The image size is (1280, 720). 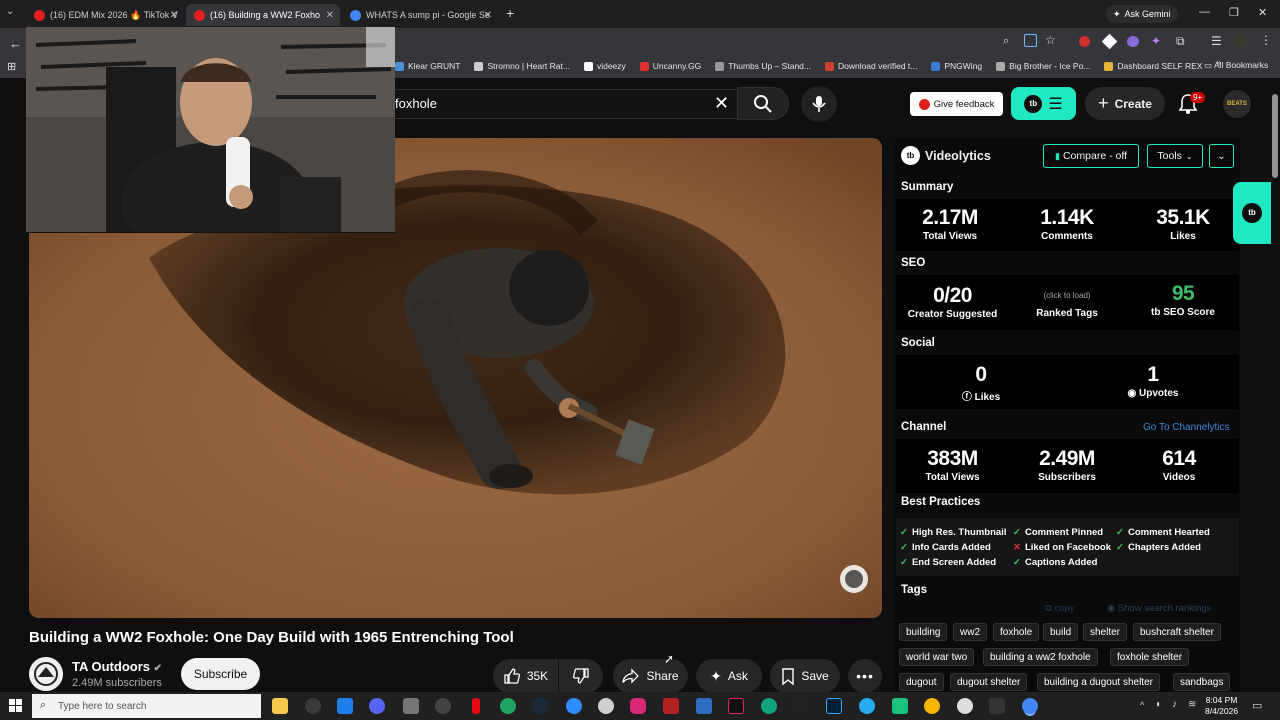 I want to click on ask-gemini-button: ✦ Ask Gemini, so click(x=1142, y=14).